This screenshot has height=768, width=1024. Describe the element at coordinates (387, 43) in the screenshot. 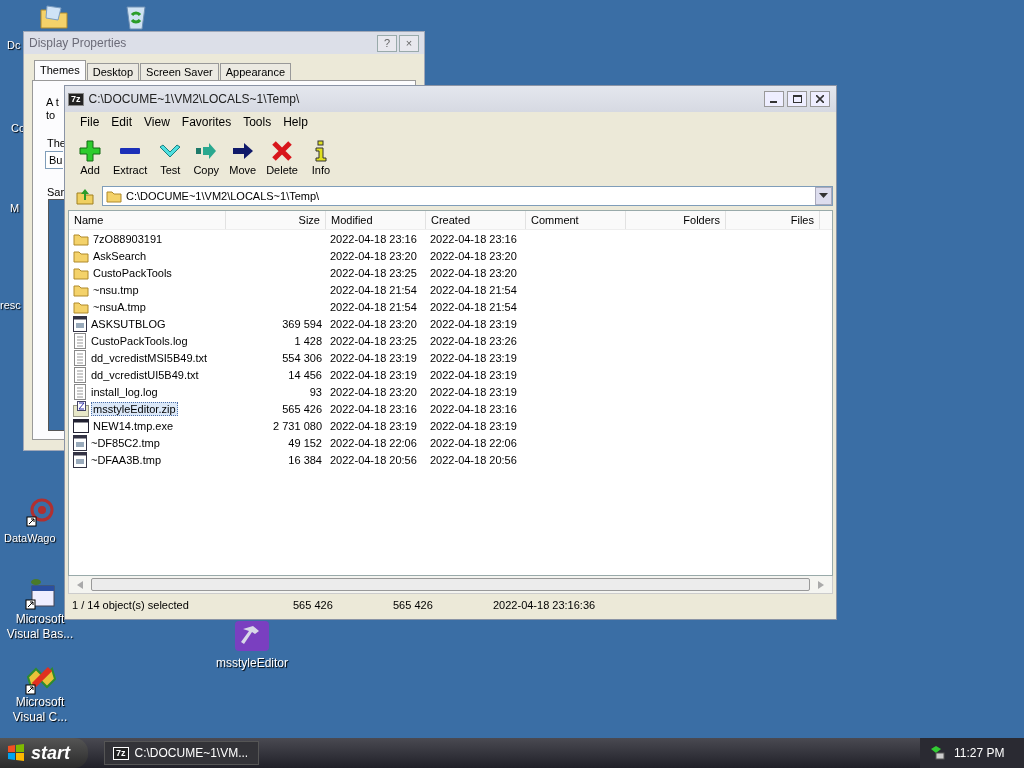

I see `help-button: ?` at that location.